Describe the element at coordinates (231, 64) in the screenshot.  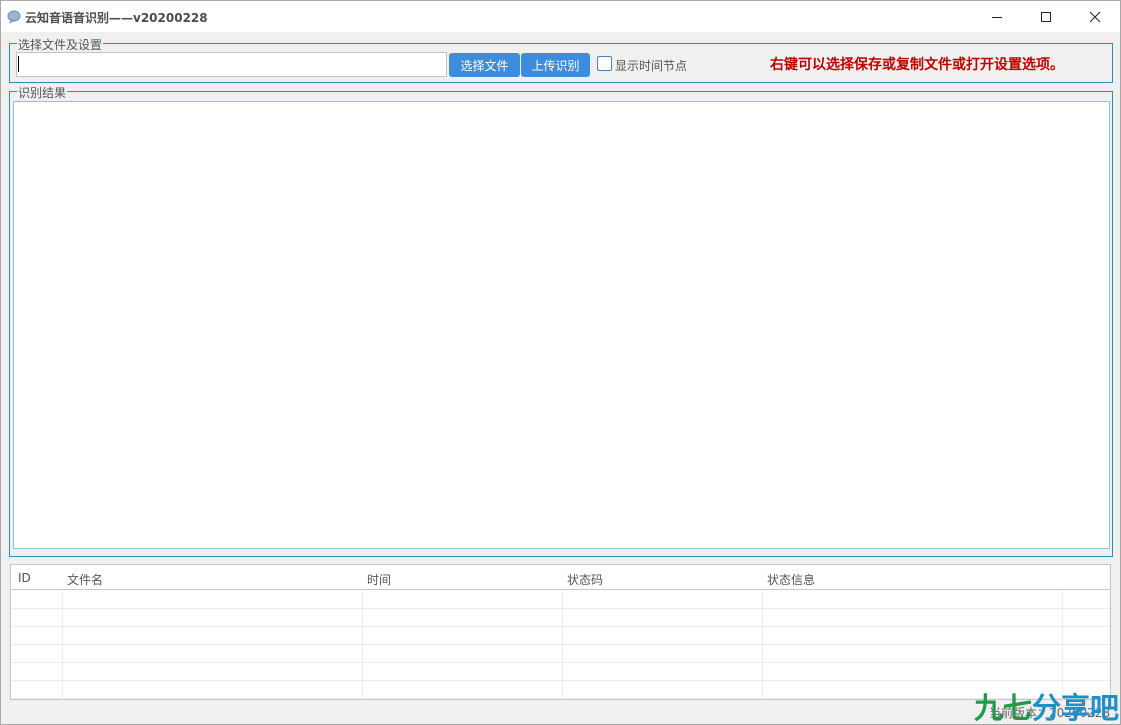
I see `file-path-input` at that location.